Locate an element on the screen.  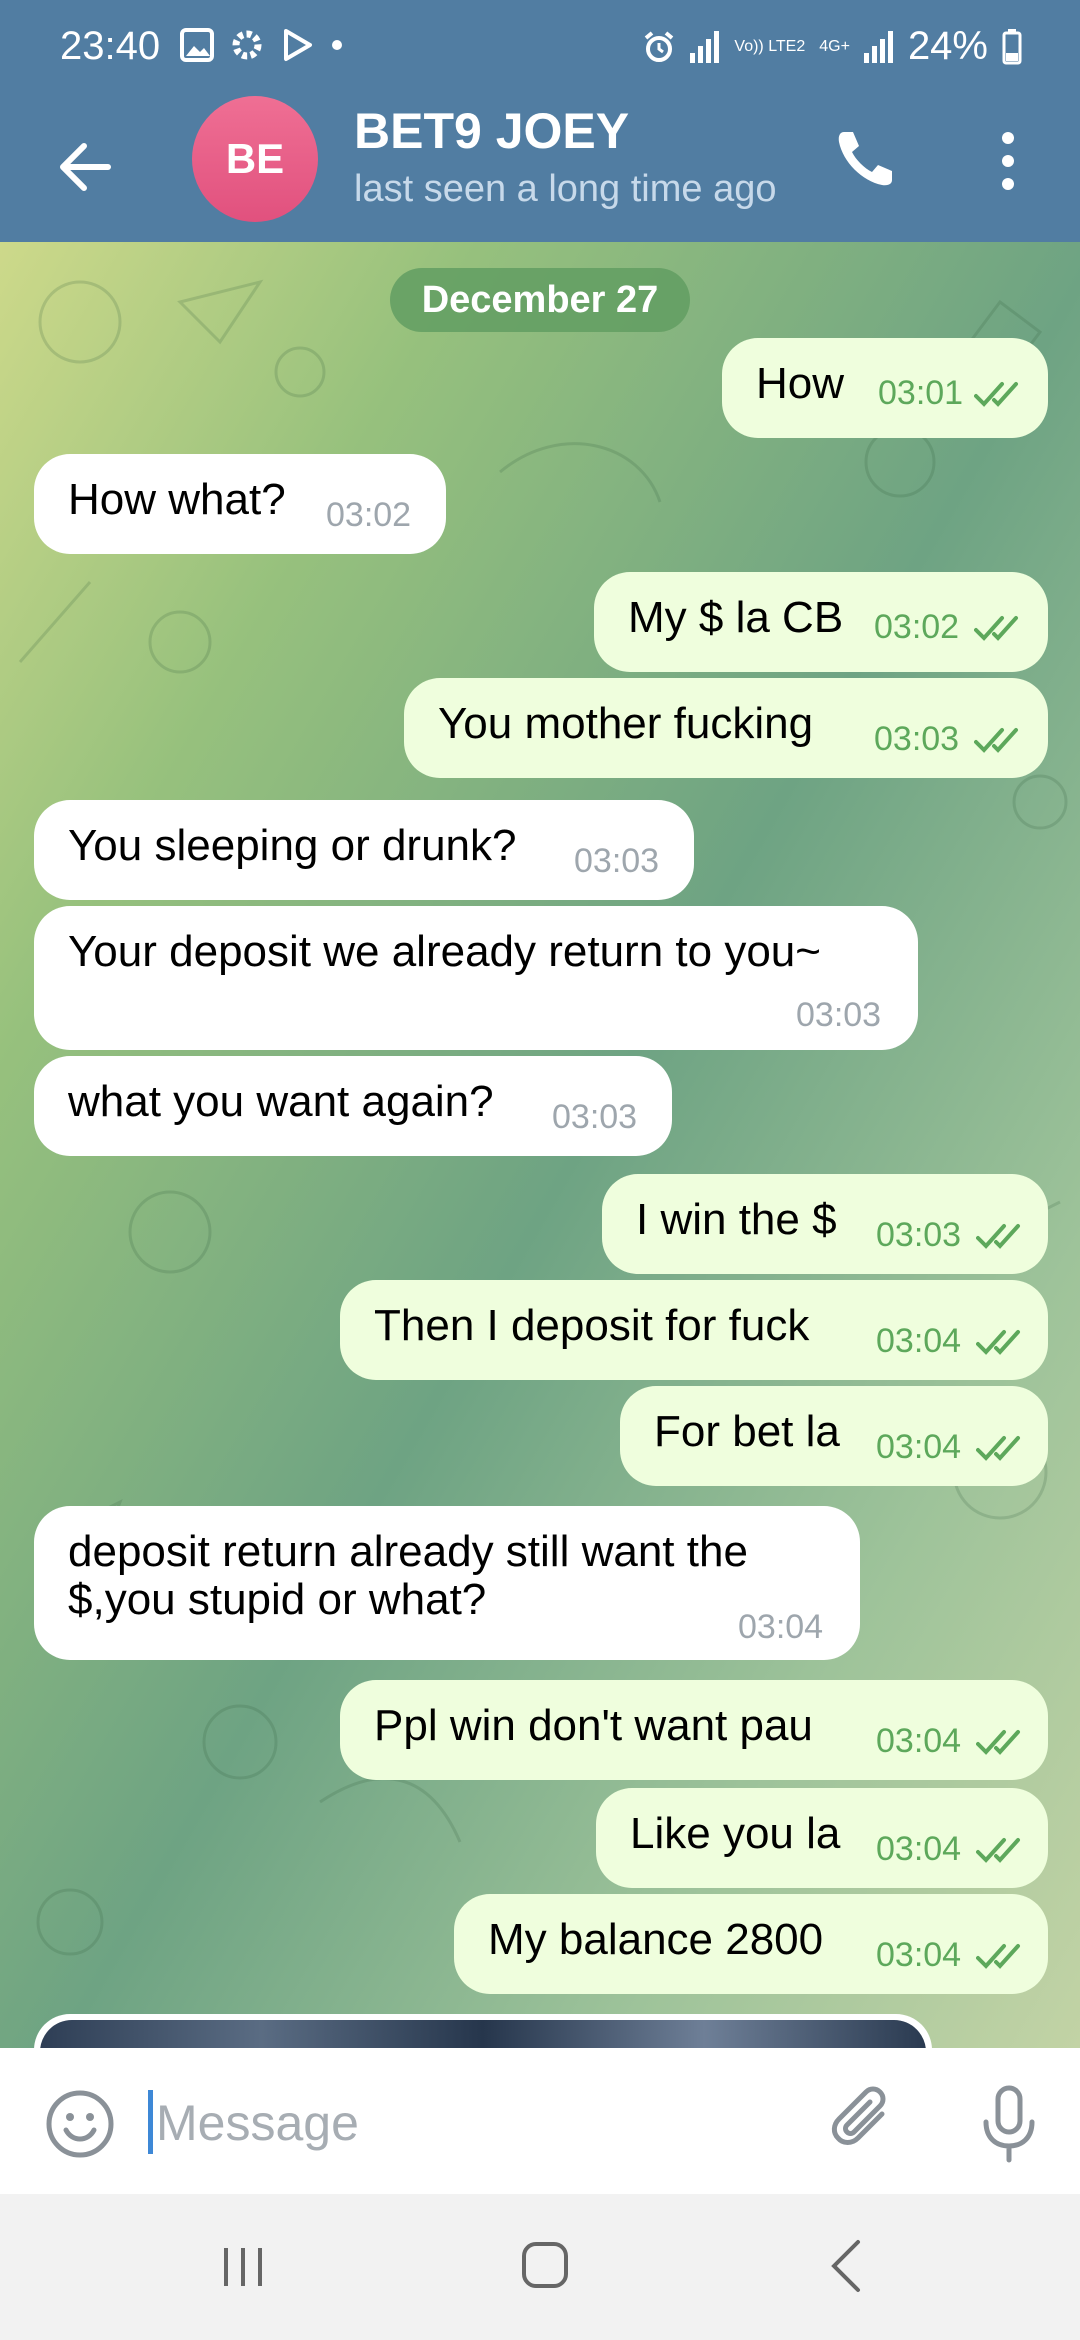
outgoing-message: Ppl win don't want pau 03:04 is located at coordinates (694, 1730).